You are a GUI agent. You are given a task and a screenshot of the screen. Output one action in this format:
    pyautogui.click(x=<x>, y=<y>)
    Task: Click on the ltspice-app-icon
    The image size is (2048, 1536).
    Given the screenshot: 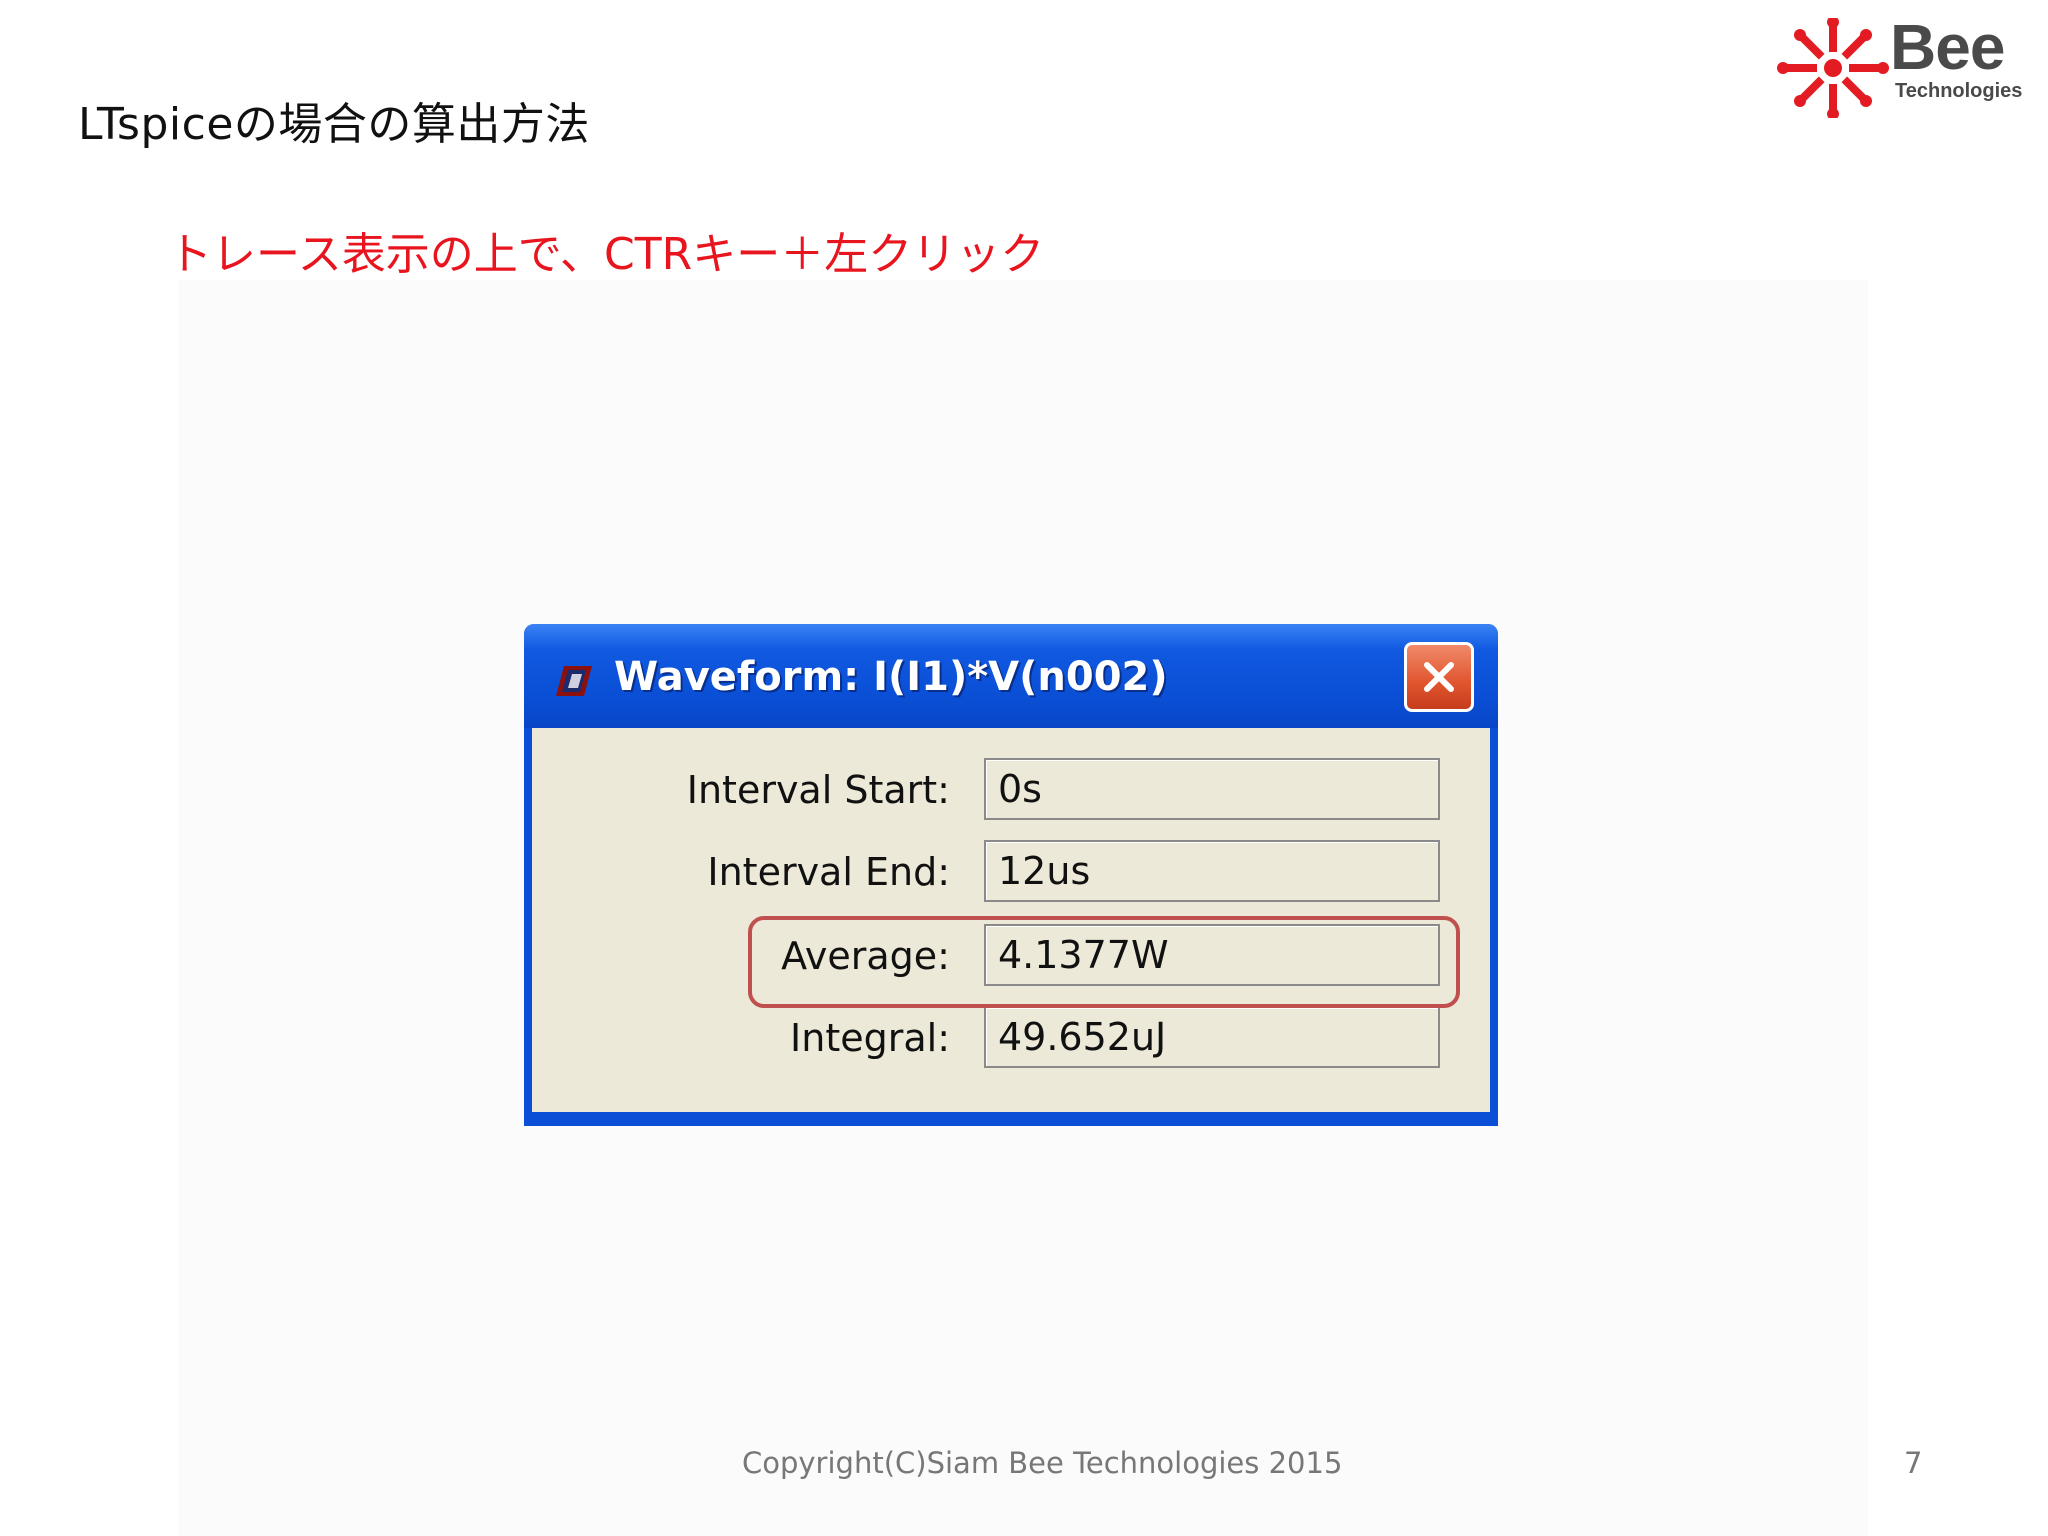 What is the action you would take?
    pyautogui.click(x=574, y=681)
    